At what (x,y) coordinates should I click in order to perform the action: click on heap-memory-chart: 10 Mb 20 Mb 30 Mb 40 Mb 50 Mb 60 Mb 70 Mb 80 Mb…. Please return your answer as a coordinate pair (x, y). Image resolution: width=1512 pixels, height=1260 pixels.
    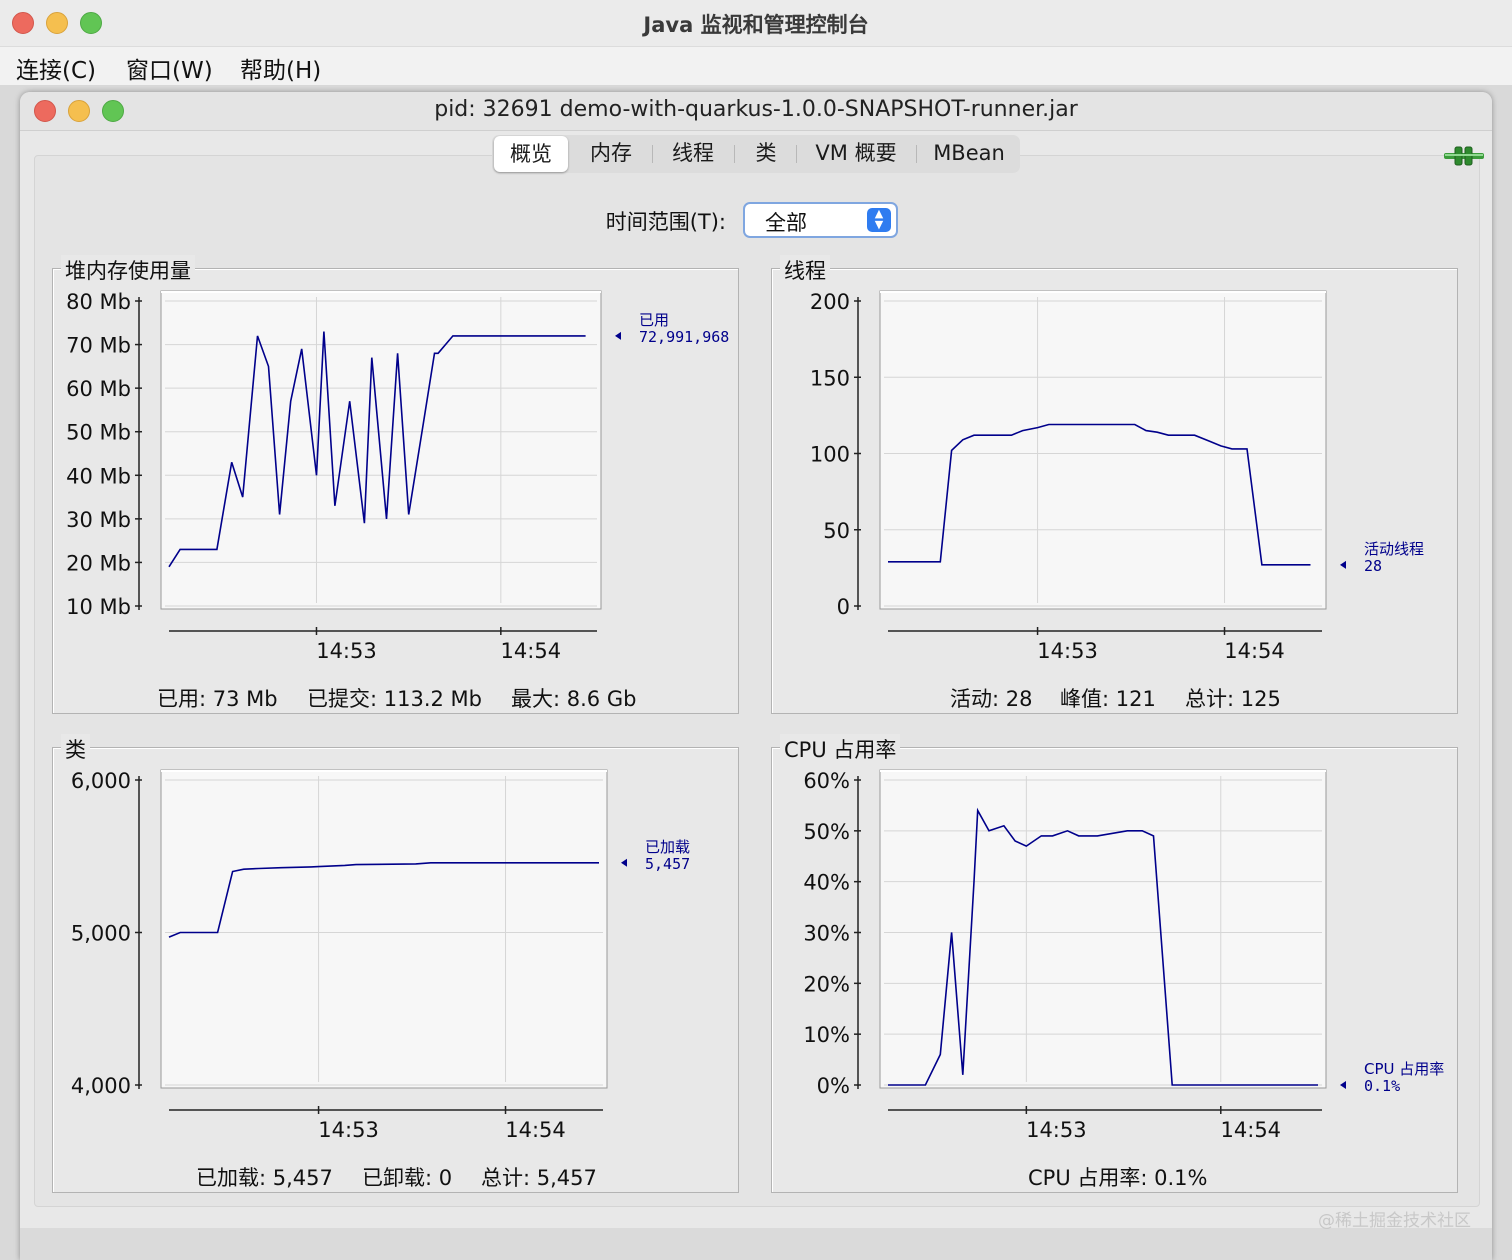
    Looking at the image, I should click on (397, 476).